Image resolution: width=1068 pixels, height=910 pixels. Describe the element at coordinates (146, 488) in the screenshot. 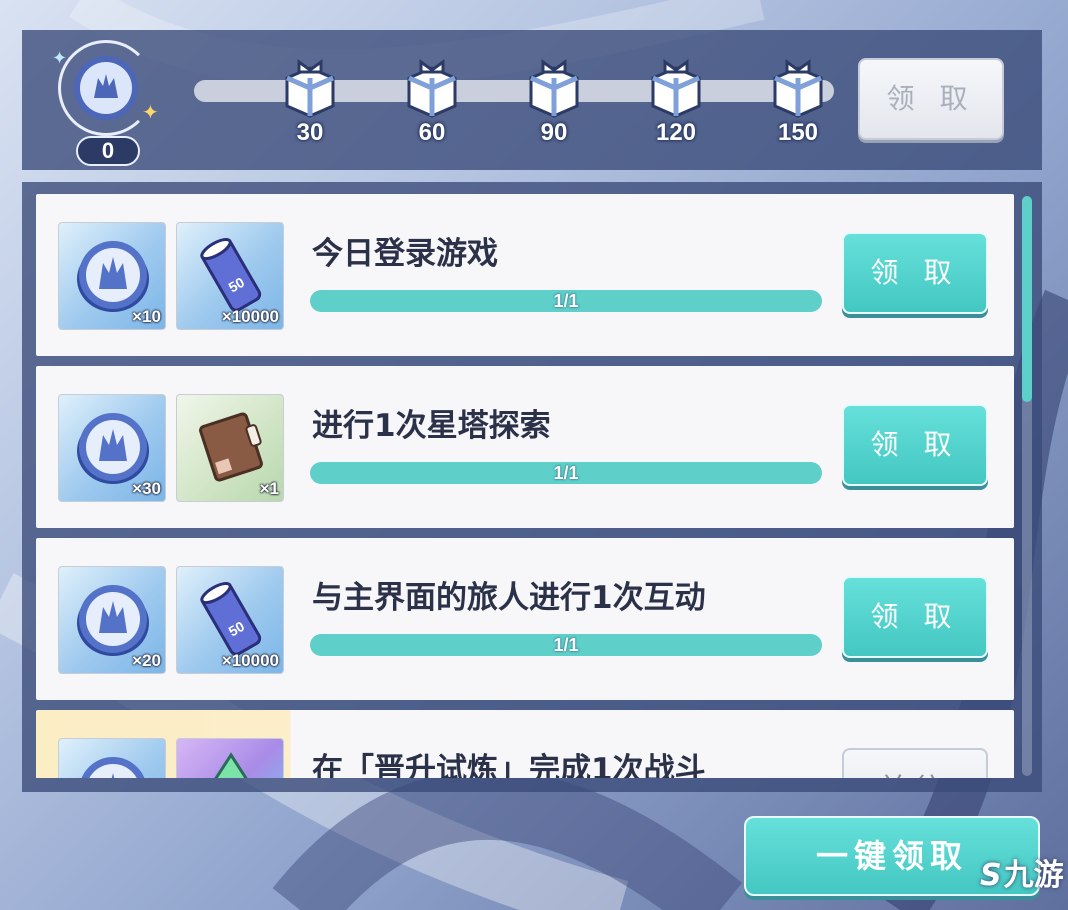

I see `reward-qty: ×30` at that location.